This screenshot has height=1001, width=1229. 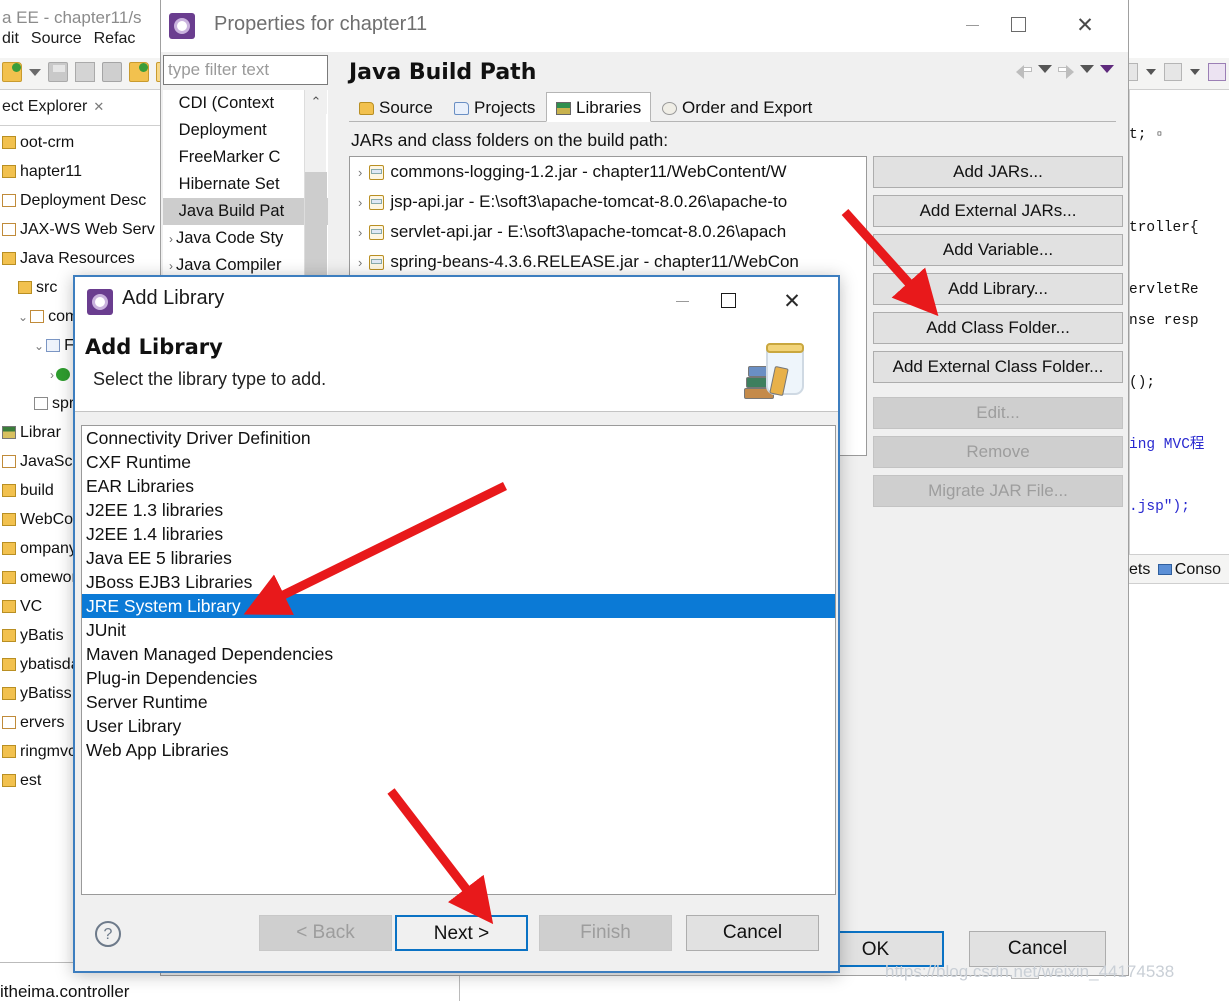 I want to click on console-tabbar: ets Conso, so click(x=1179, y=569).